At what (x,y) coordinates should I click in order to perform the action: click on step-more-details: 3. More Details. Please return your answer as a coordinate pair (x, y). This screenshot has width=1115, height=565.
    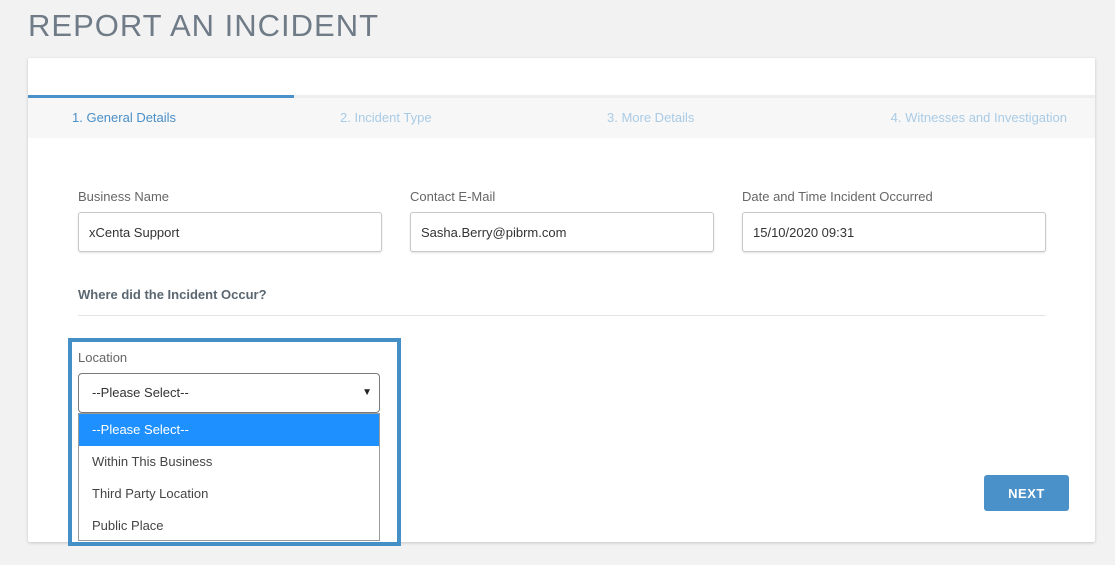
    Looking at the image, I should click on (650, 117).